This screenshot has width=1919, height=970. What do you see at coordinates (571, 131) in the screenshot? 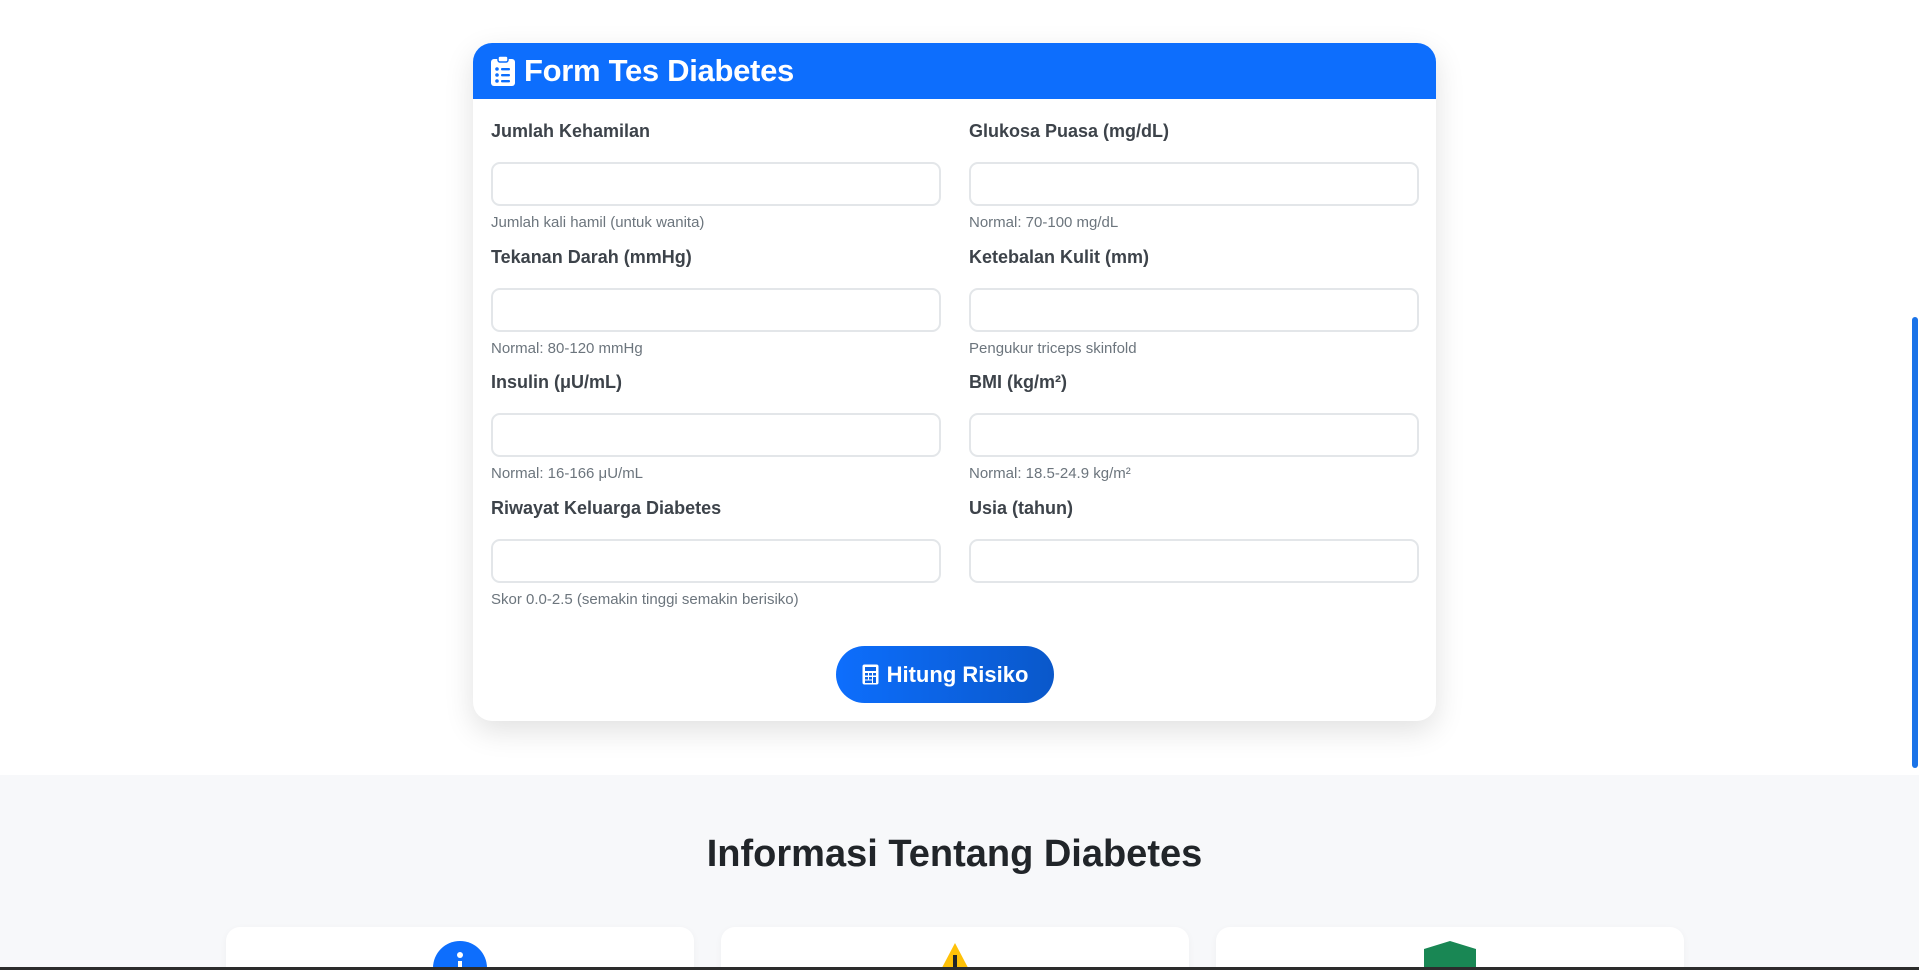
I see `field-label: Jumlah Kehamilan` at bounding box center [571, 131].